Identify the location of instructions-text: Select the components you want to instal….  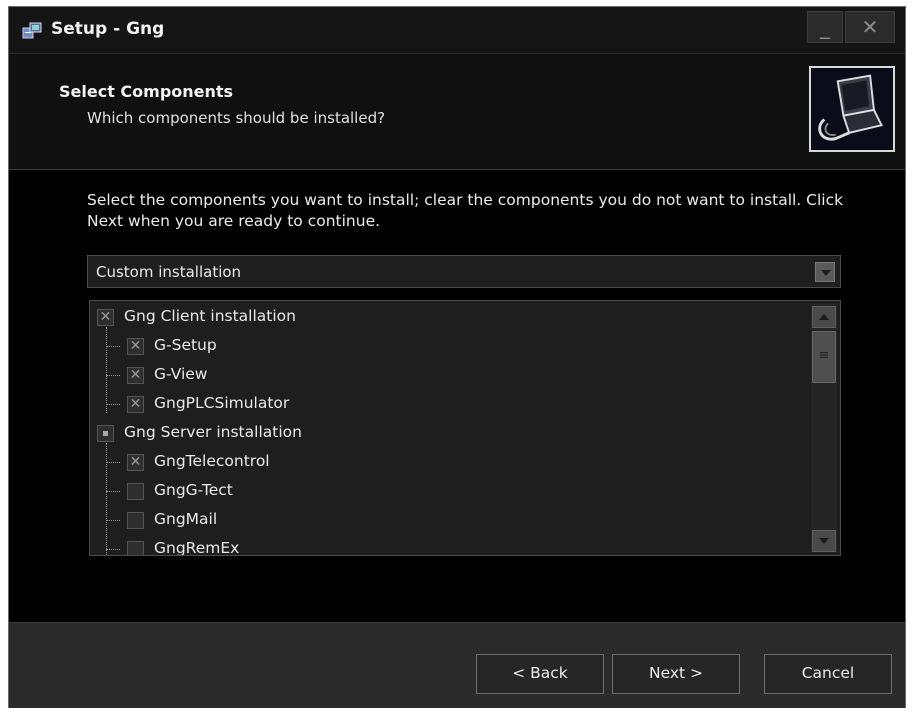
(465, 210).